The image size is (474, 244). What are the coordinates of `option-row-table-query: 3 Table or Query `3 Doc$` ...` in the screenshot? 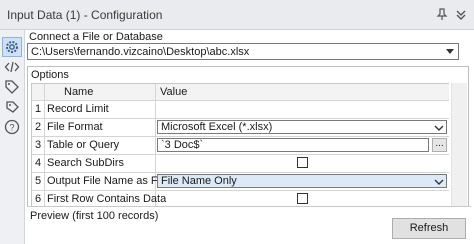 It's located at (240, 146).